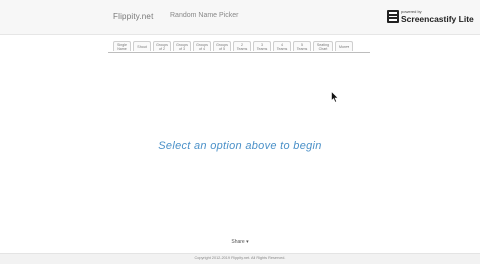 This screenshot has width=480, height=270. Describe the element at coordinates (282, 46) in the screenshot. I see `tab-4-teams: 4 Teams` at that location.